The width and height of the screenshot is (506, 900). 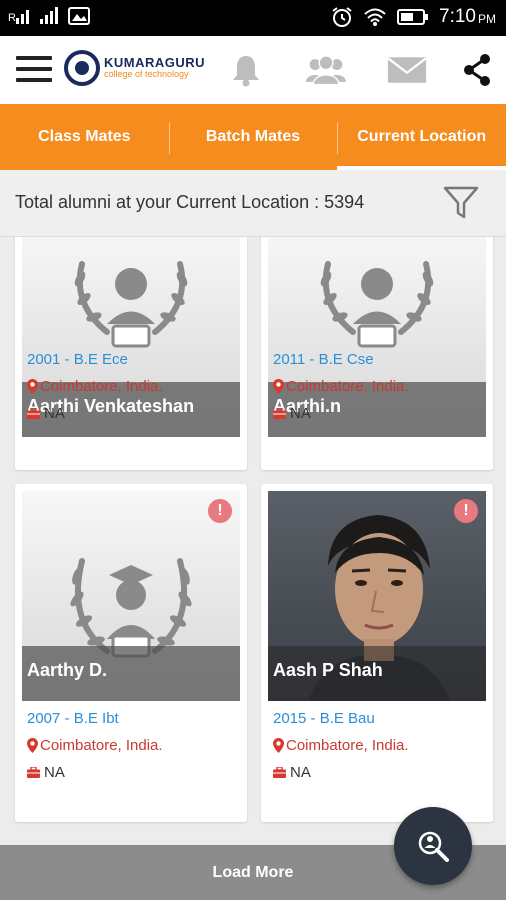 I want to click on profile-photo: ! Aash P Shah, so click(x=377, y=596).